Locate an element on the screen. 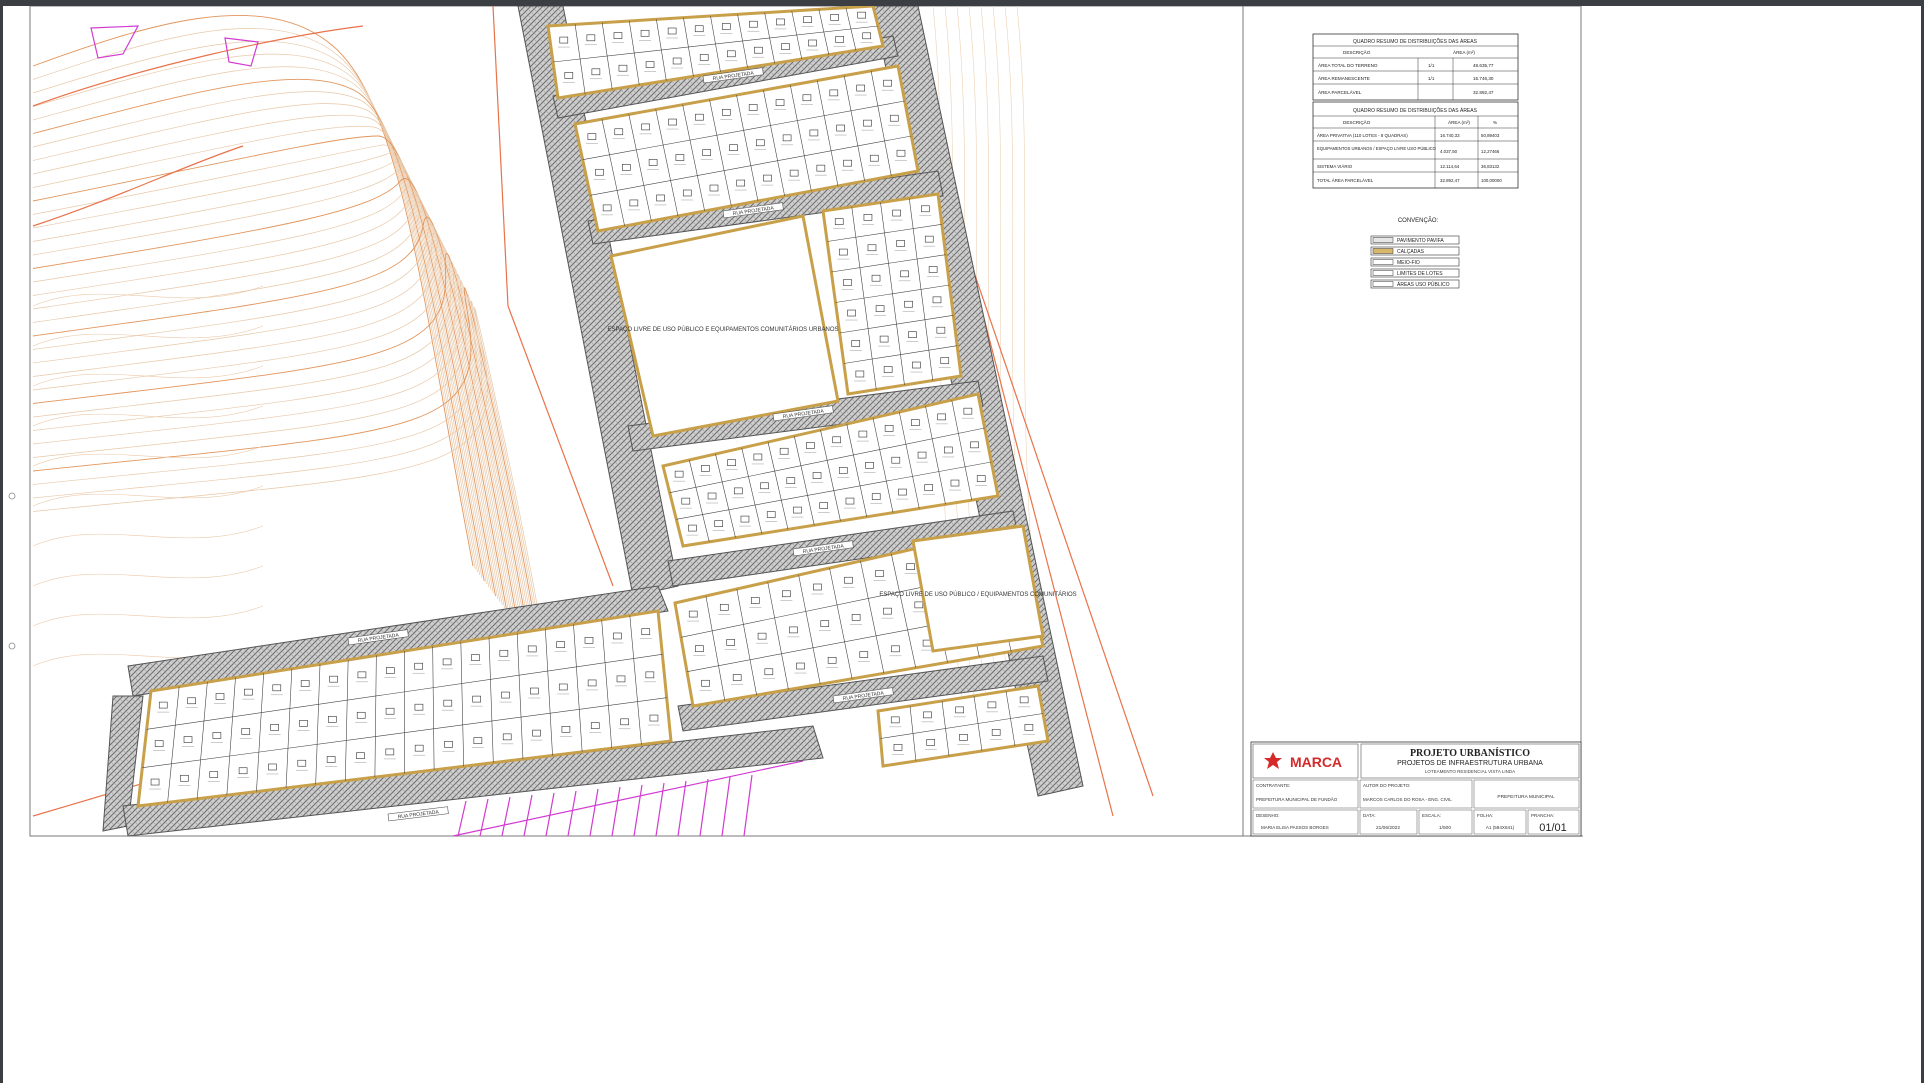 This screenshot has width=1924, height=1083. legend-label: PAVIMENTO PAVIFA is located at coordinates (1420, 241).